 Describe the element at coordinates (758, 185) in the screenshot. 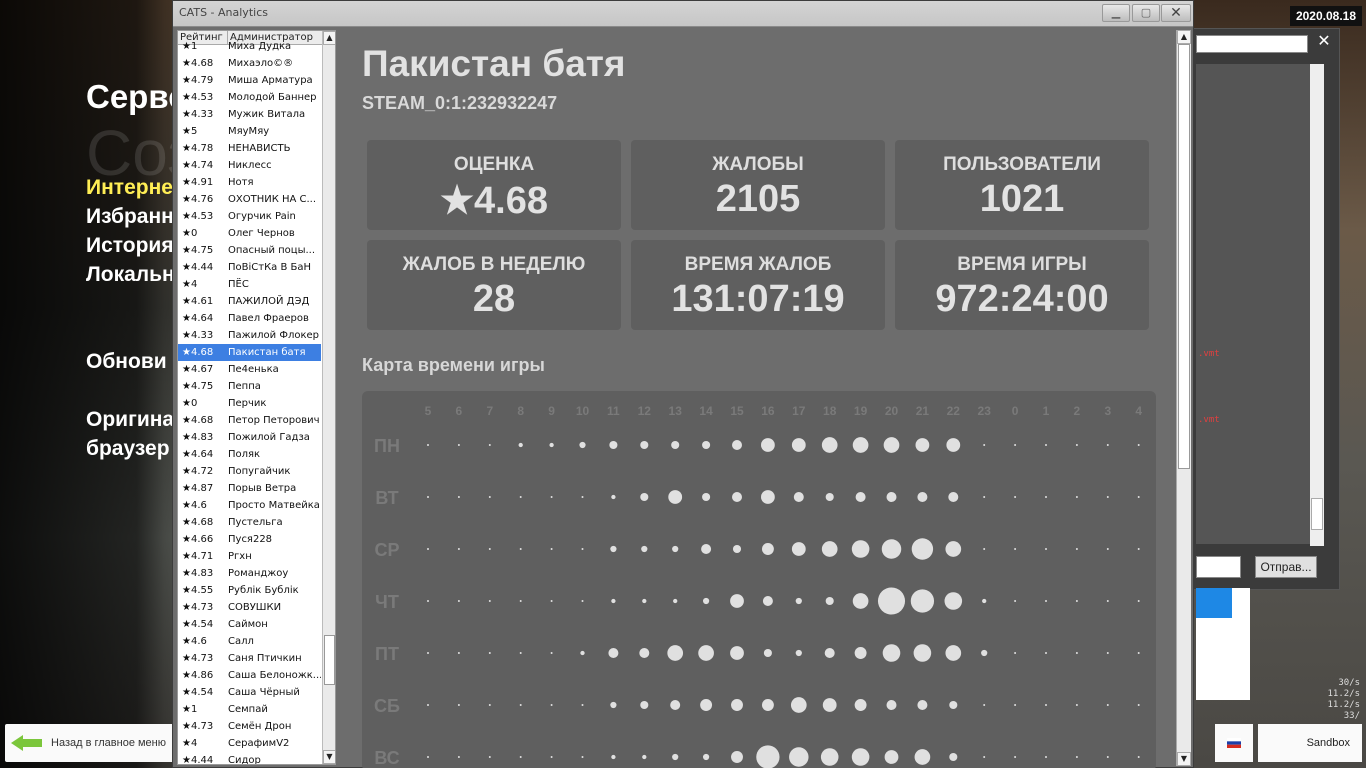

I see `stat-card-complaints: ЖАЛОБЫ 2105` at that location.